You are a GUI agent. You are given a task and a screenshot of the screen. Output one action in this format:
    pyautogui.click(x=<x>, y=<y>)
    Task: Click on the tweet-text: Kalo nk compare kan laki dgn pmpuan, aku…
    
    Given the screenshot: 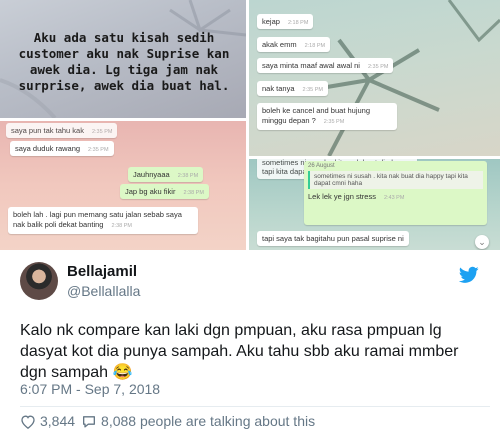 What is the action you would take?
    pyautogui.click(x=239, y=351)
    